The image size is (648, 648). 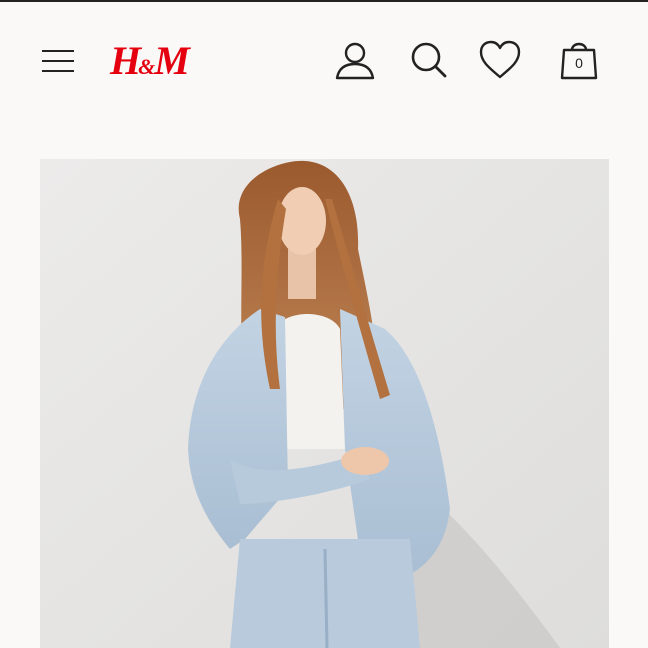 What do you see at coordinates (302, 221) in the screenshot?
I see `face` at bounding box center [302, 221].